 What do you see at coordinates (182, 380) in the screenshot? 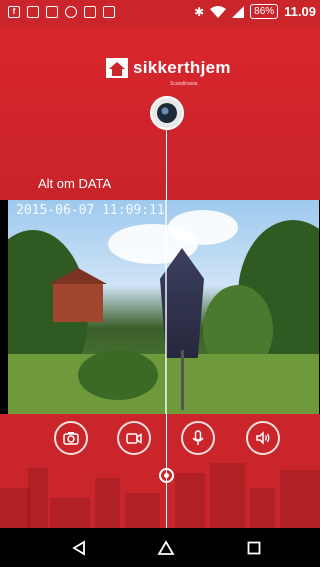
I see `umbrella-pole` at bounding box center [182, 380].